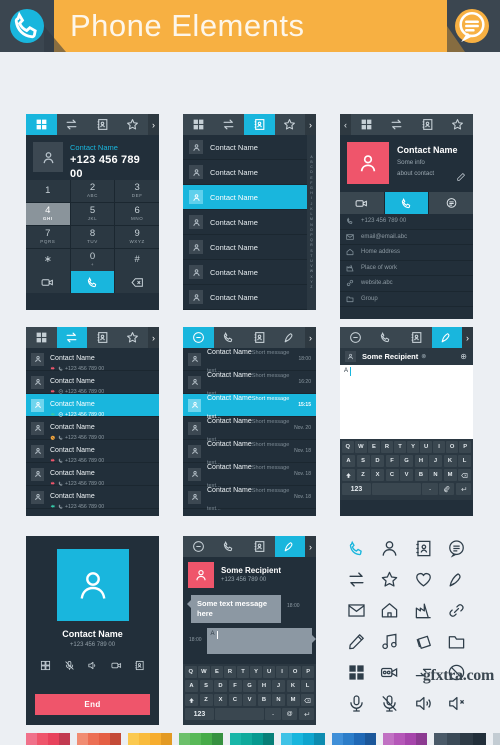  Describe the element at coordinates (69, 667) in the screenshot. I see `mute-icon` at that location.